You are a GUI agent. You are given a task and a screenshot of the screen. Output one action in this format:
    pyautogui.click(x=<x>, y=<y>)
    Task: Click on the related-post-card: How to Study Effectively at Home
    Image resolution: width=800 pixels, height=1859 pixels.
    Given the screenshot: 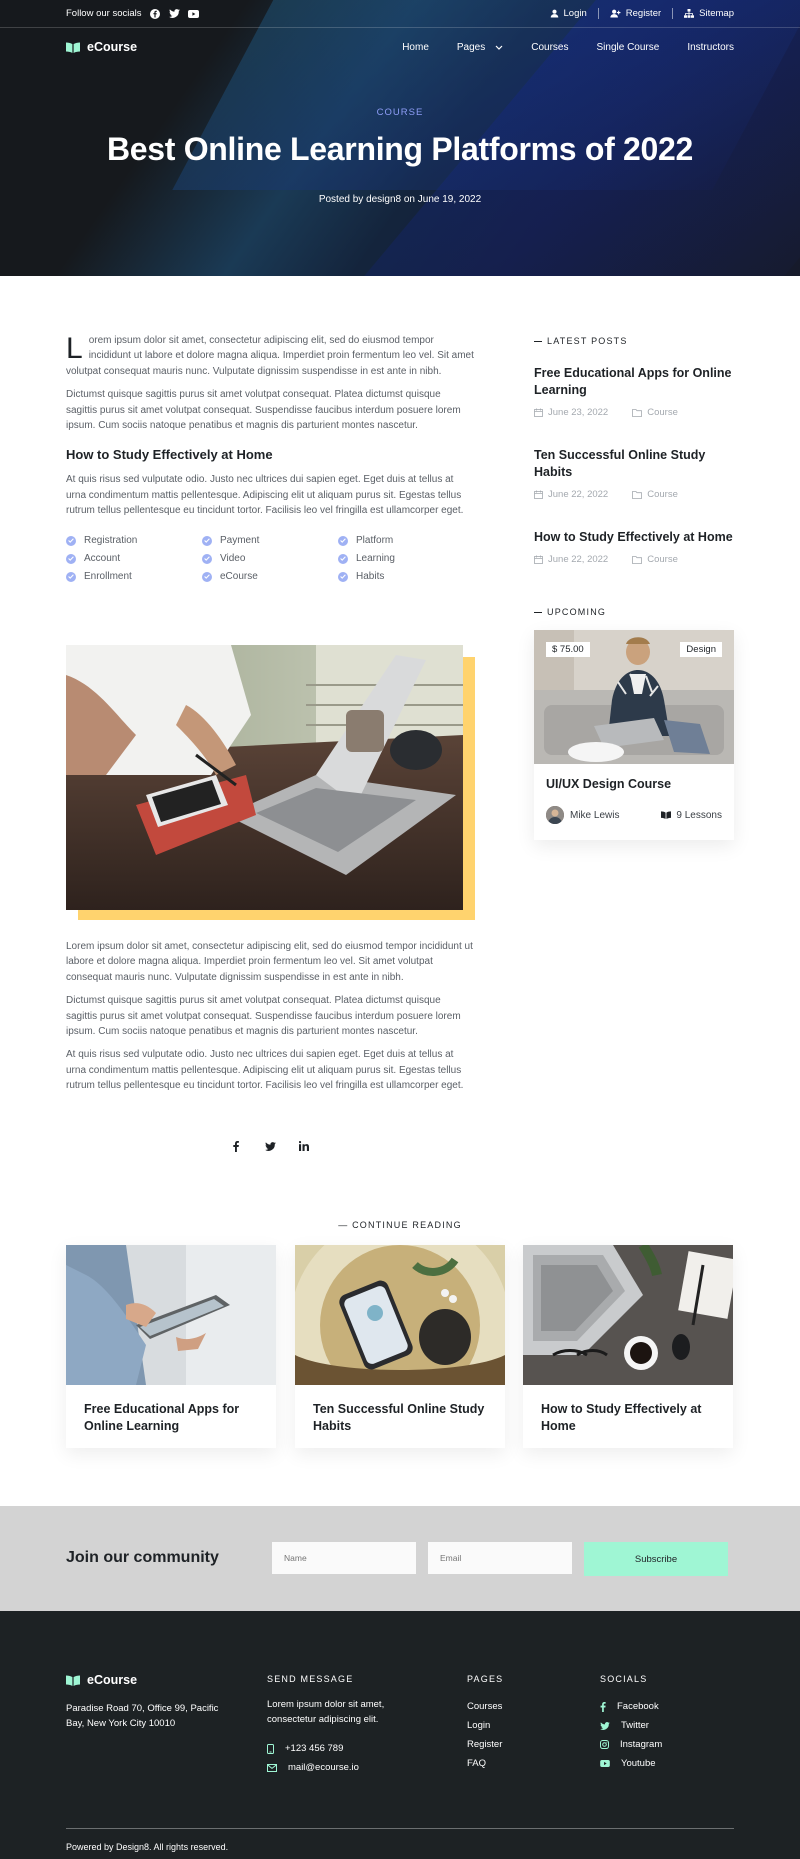 What is the action you would take?
    pyautogui.click(x=628, y=1346)
    